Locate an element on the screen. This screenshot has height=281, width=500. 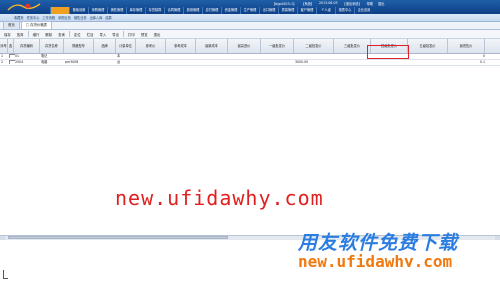
column-header-8: 参考成本 is located at coordinates (181, 46).